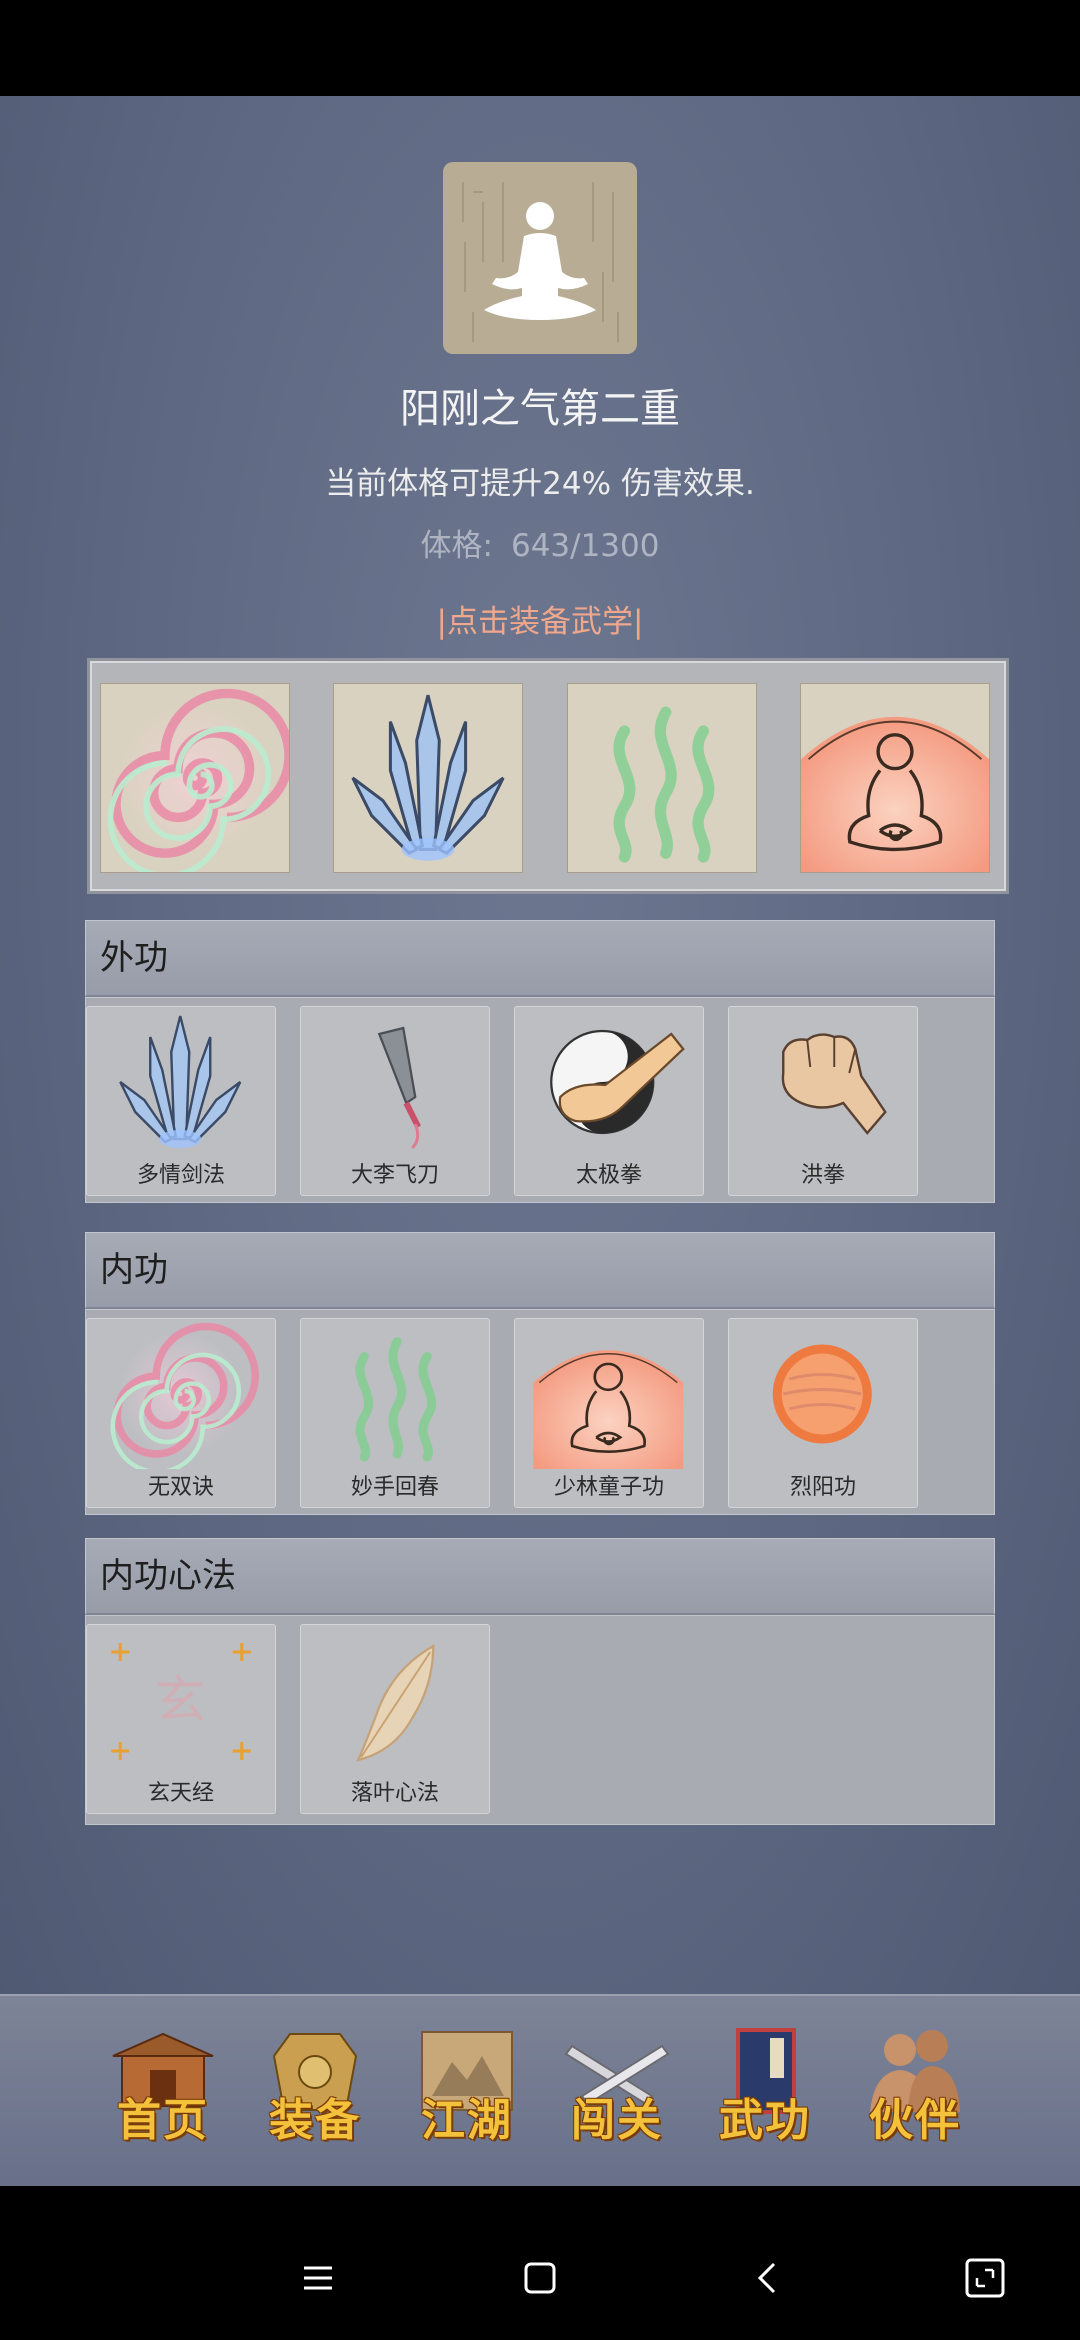 Image resolution: width=1080 pixels, height=2340 pixels. Describe the element at coordinates (915, 2120) in the screenshot. I see `nav-label: 伙伴` at that location.